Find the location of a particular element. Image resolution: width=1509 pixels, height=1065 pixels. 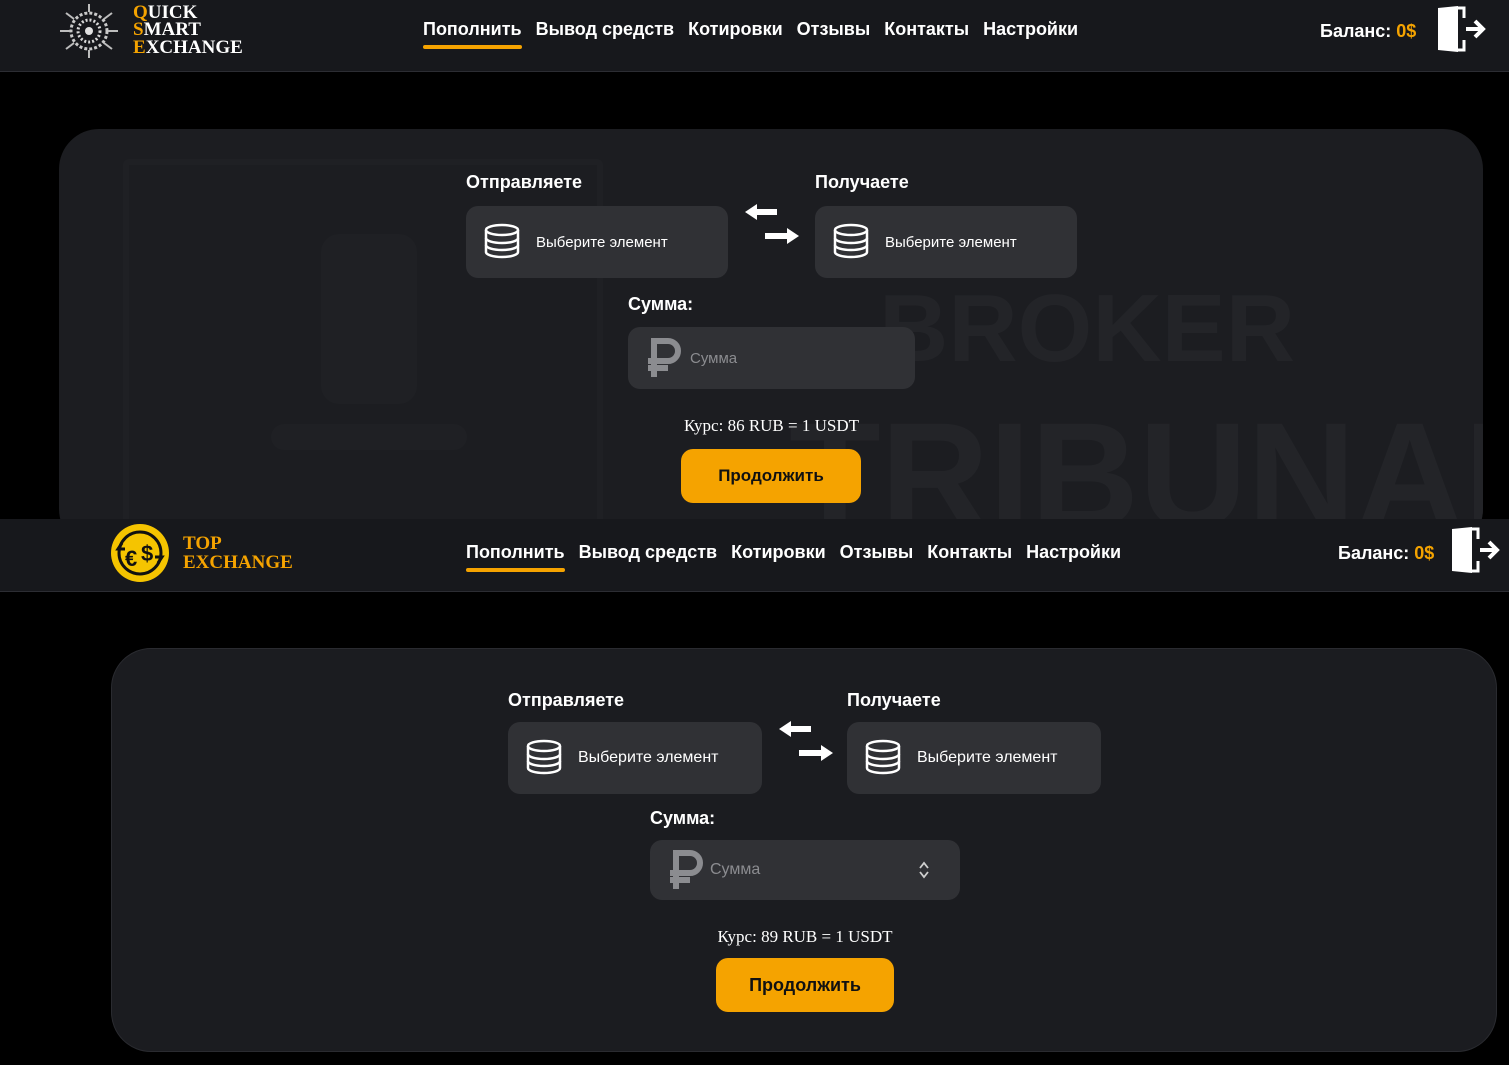

exchange-rate: Курс: 89 RUB = 1 USDT is located at coordinates (805, 936).